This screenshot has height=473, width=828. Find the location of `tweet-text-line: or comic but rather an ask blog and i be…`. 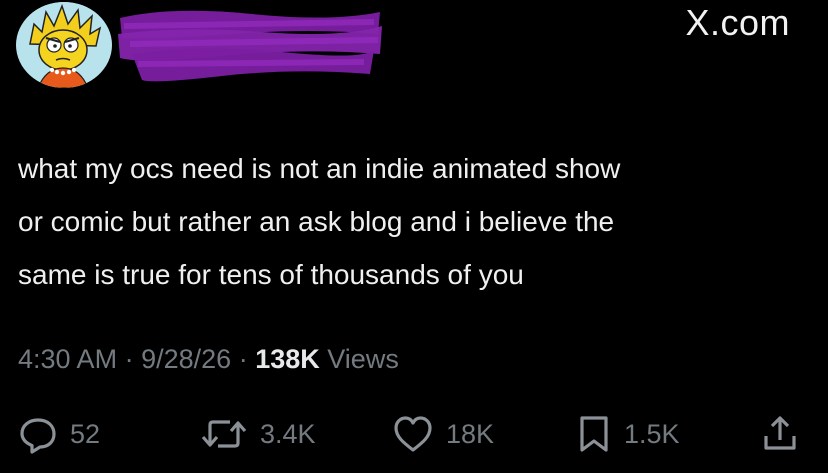

tweet-text-line: or comic but rather an ask blog and i be… is located at coordinates (316, 221).